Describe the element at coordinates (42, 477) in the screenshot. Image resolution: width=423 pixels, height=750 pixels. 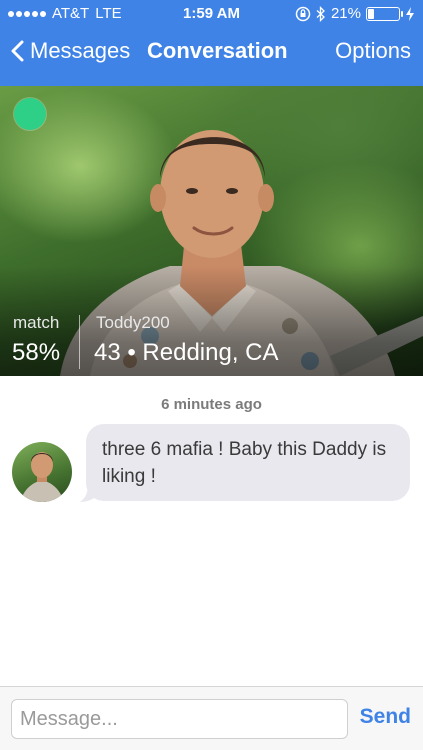
I see `avatar-image` at that location.